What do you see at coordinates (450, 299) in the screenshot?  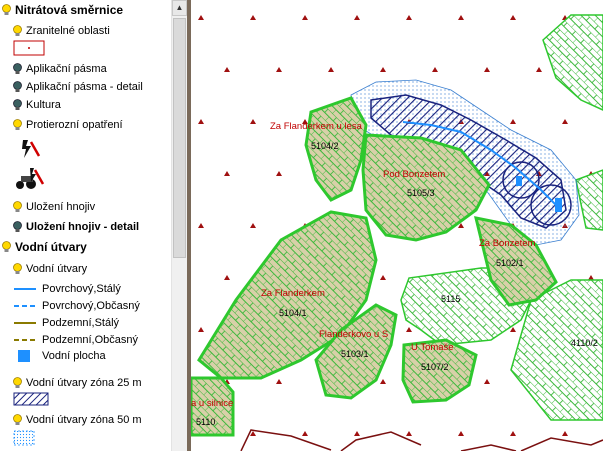 I see `parcel-number: 5115` at bounding box center [450, 299].